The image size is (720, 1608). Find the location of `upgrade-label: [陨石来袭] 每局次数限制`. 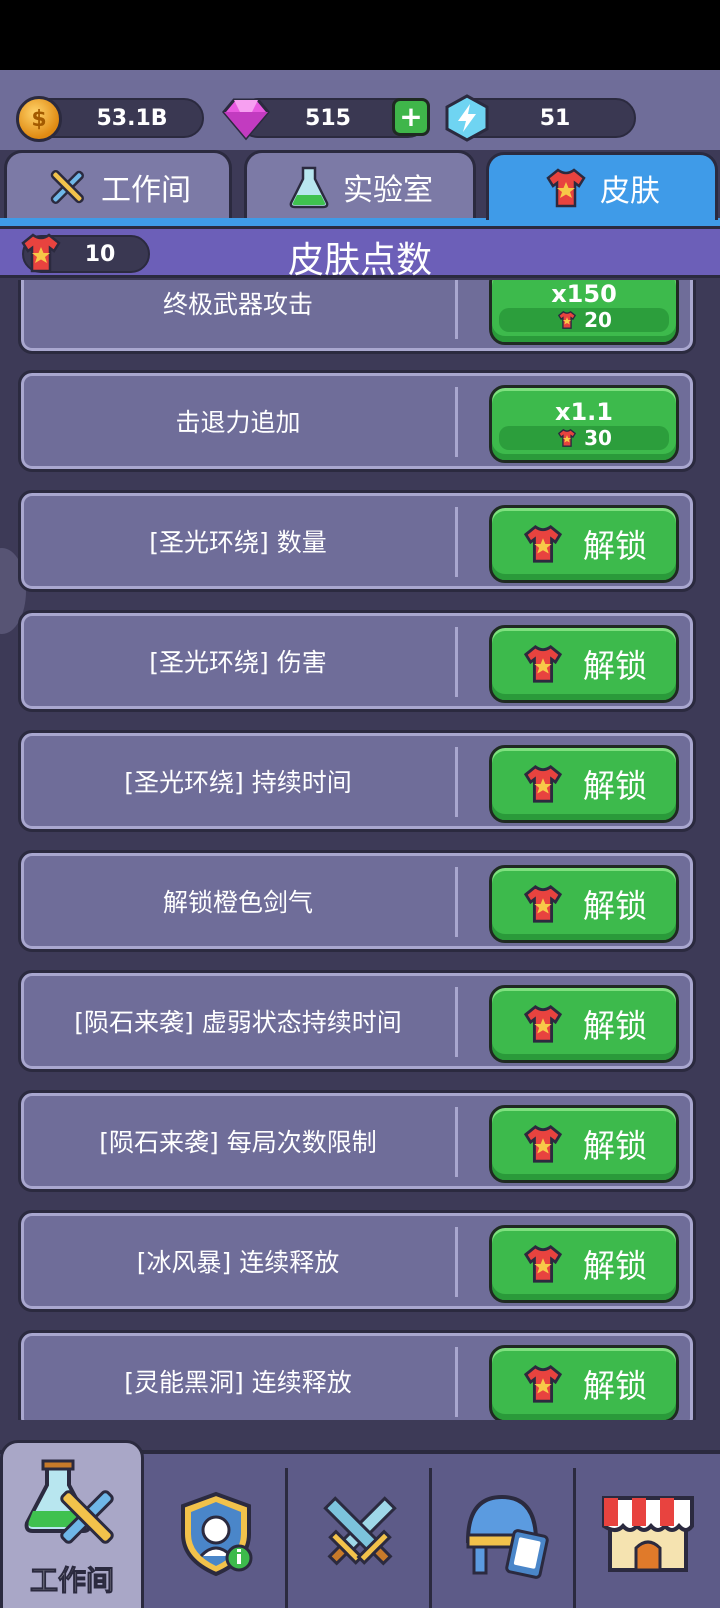

upgrade-label: [陨石来袭] 每局次数限制 is located at coordinates (238, 1142).